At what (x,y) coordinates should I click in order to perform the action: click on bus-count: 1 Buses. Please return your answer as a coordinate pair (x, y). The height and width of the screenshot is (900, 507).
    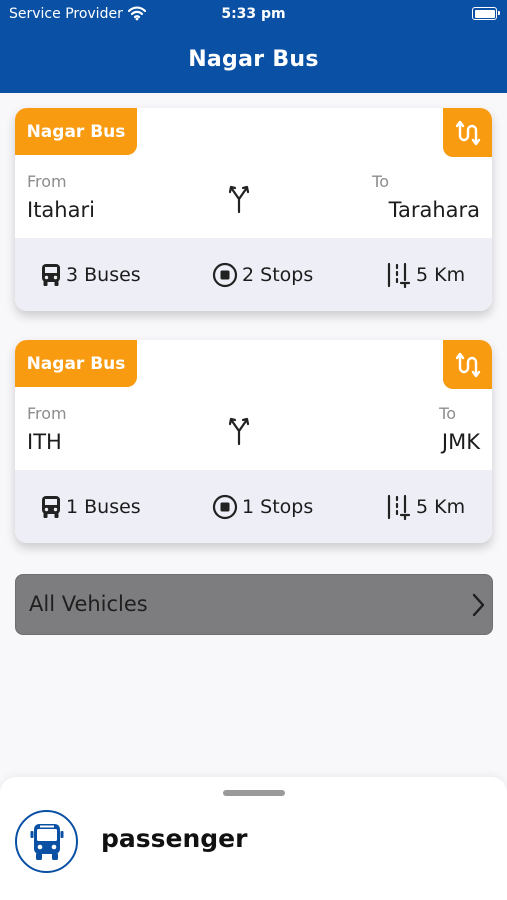
    Looking at the image, I should click on (90, 506).